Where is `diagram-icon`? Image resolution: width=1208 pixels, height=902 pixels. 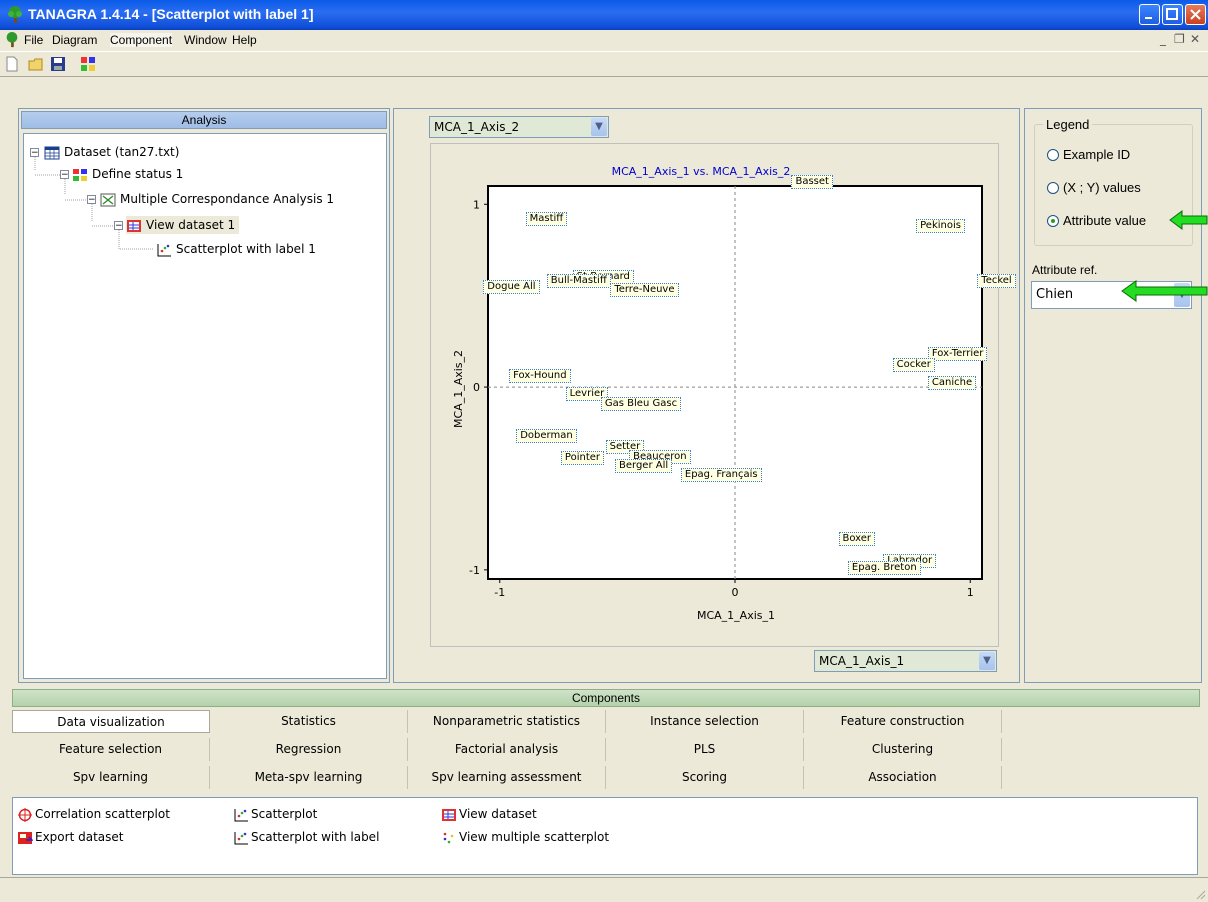 diagram-icon is located at coordinates (88, 64).